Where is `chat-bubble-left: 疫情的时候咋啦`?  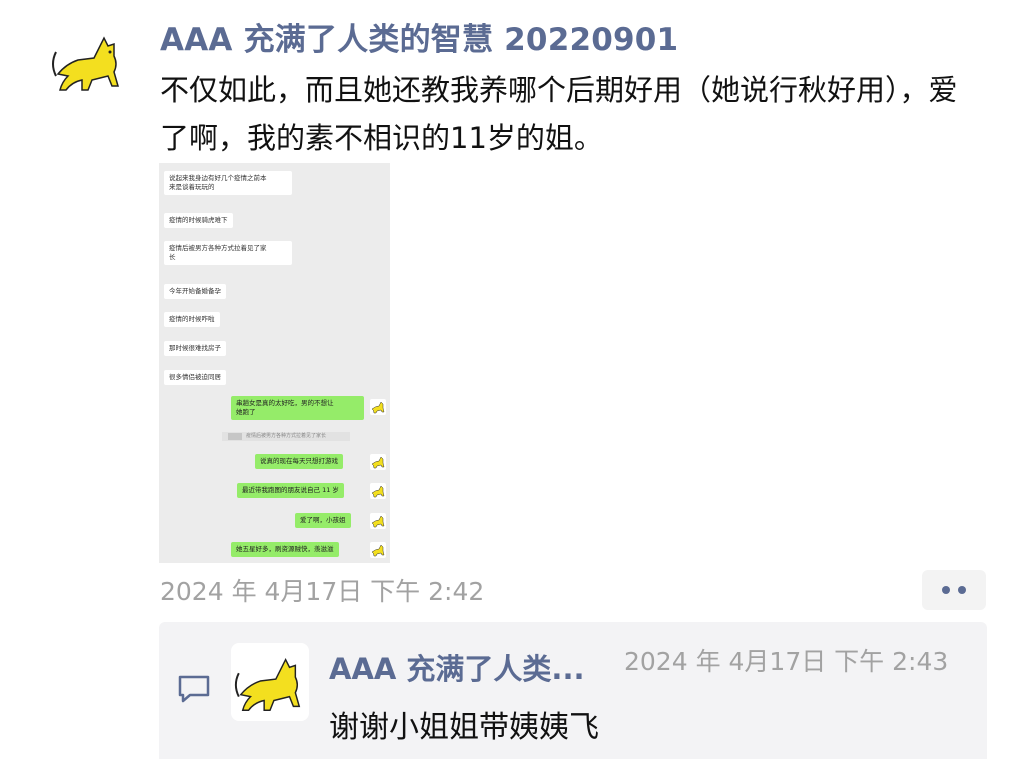 chat-bubble-left: 疫情的时候咋啦 is located at coordinates (192, 319).